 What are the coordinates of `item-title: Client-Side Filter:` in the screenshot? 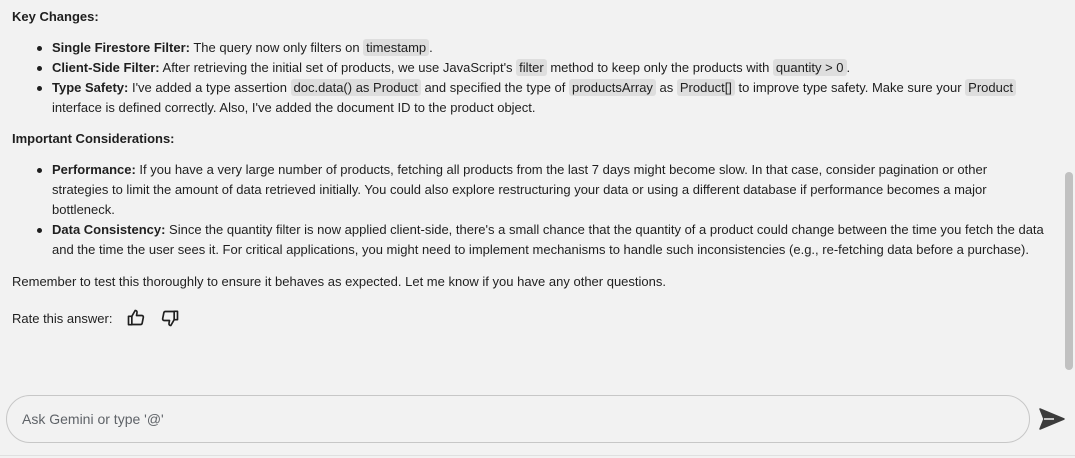 It's located at (106, 67).